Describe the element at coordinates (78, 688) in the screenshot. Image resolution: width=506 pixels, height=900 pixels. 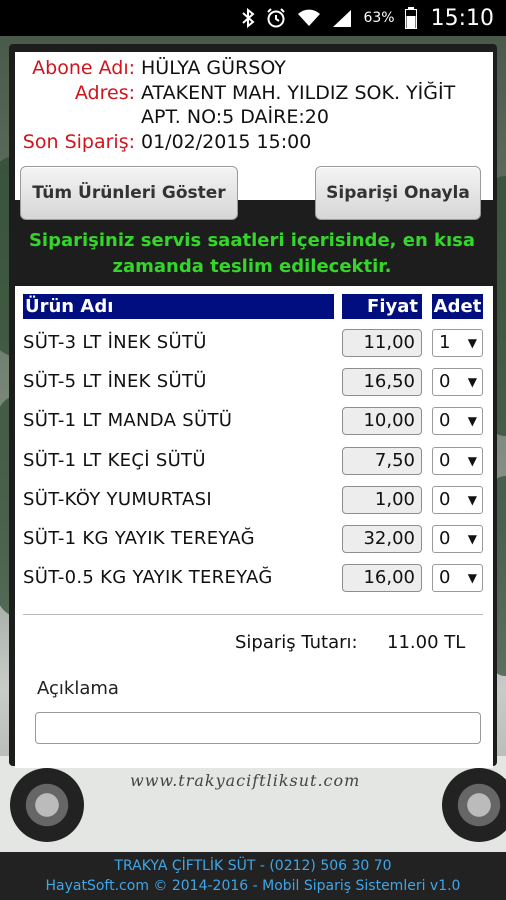
I see `description-label: Açıklama` at that location.